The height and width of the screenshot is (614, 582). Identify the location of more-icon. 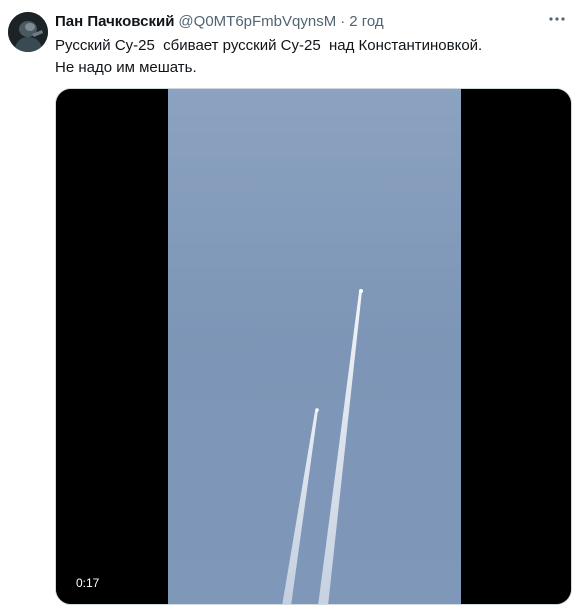
(557, 19).